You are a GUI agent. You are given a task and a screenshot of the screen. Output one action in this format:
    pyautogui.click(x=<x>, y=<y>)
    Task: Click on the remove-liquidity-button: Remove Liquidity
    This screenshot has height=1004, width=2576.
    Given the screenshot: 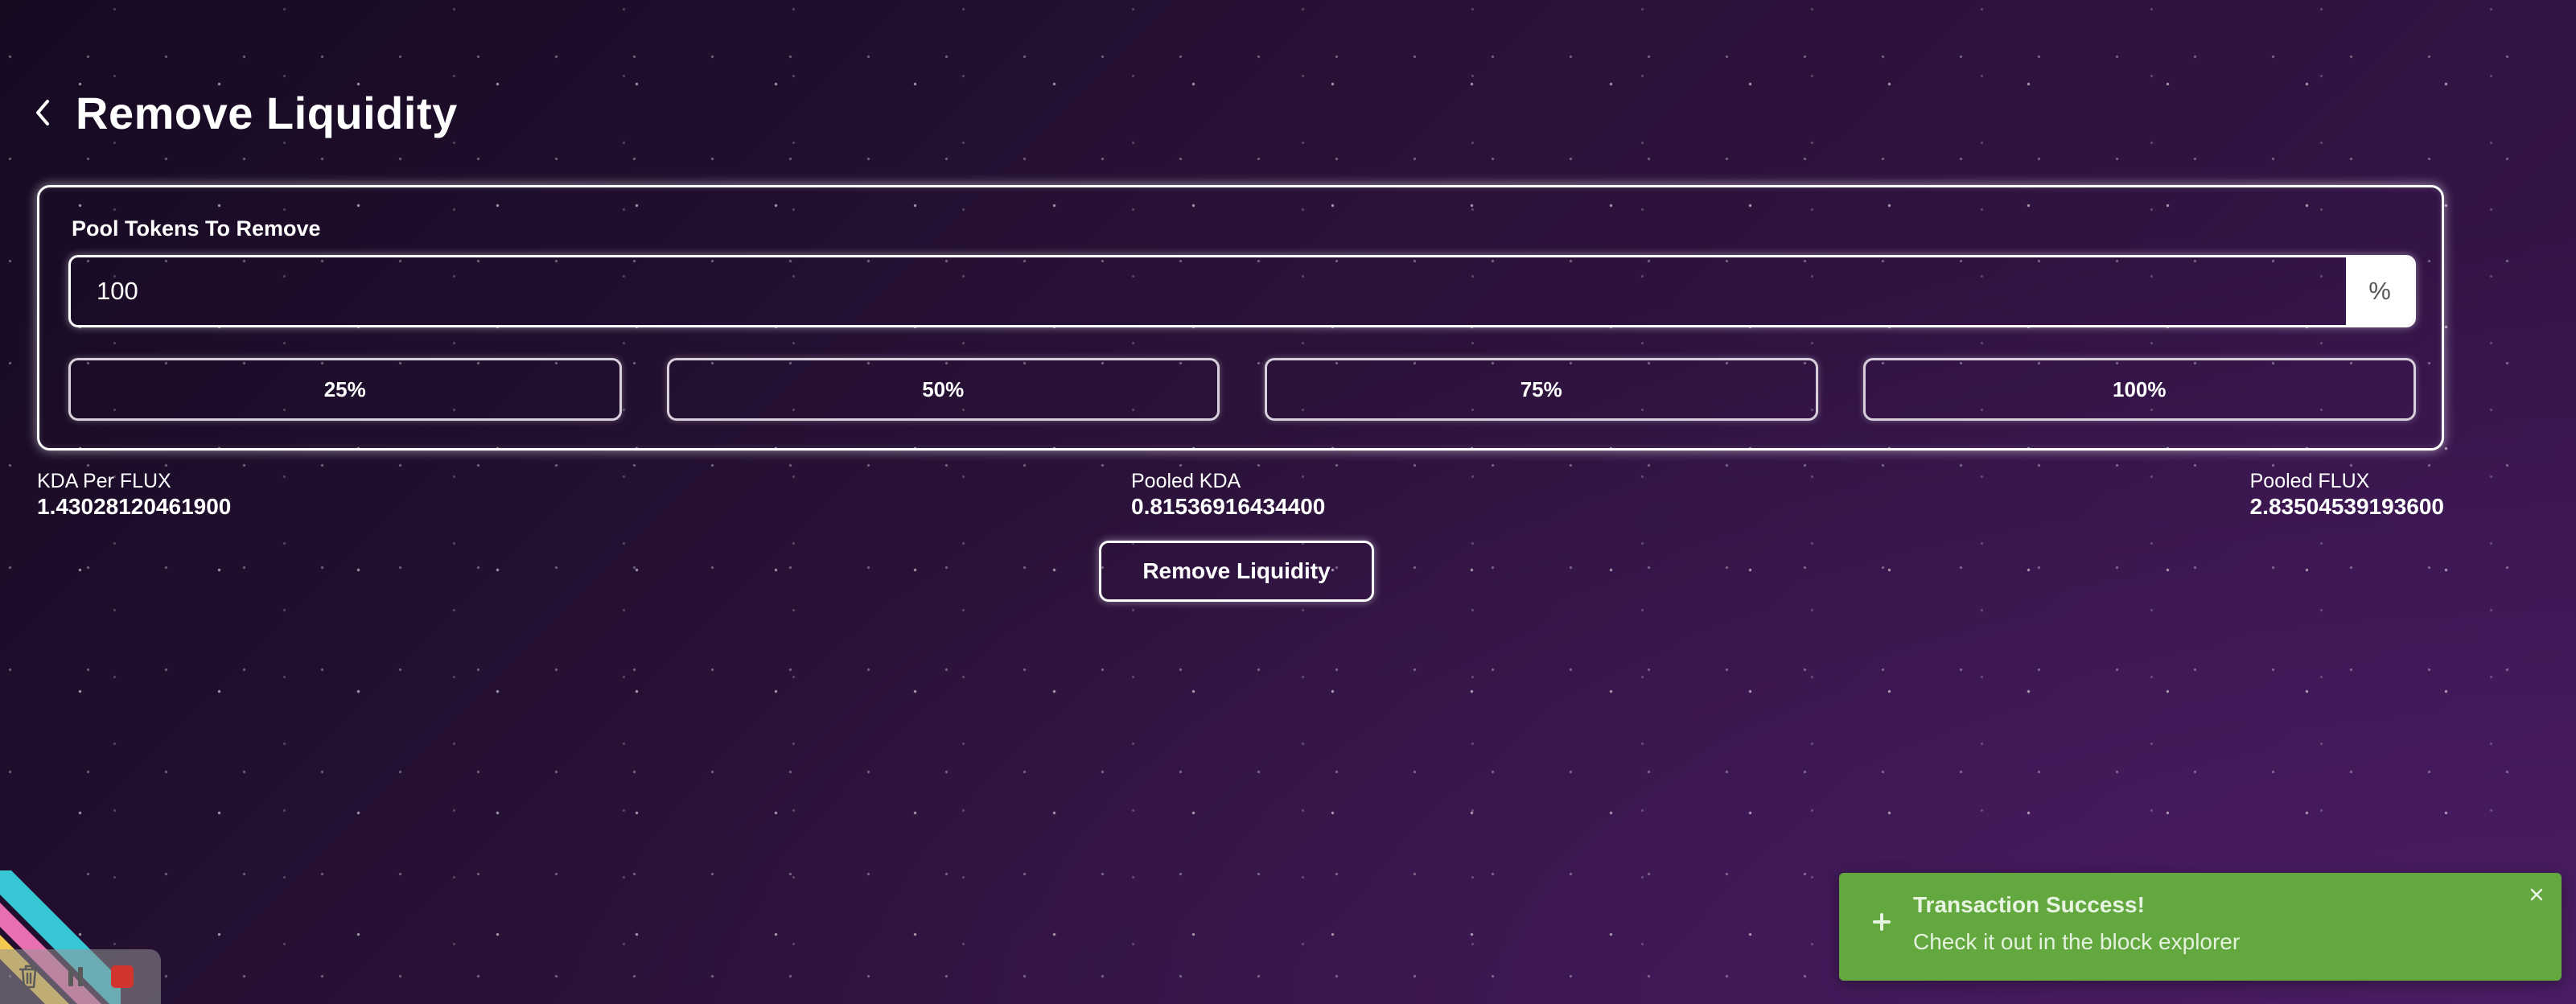 What is the action you would take?
    pyautogui.click(x=1236, y=571)
    